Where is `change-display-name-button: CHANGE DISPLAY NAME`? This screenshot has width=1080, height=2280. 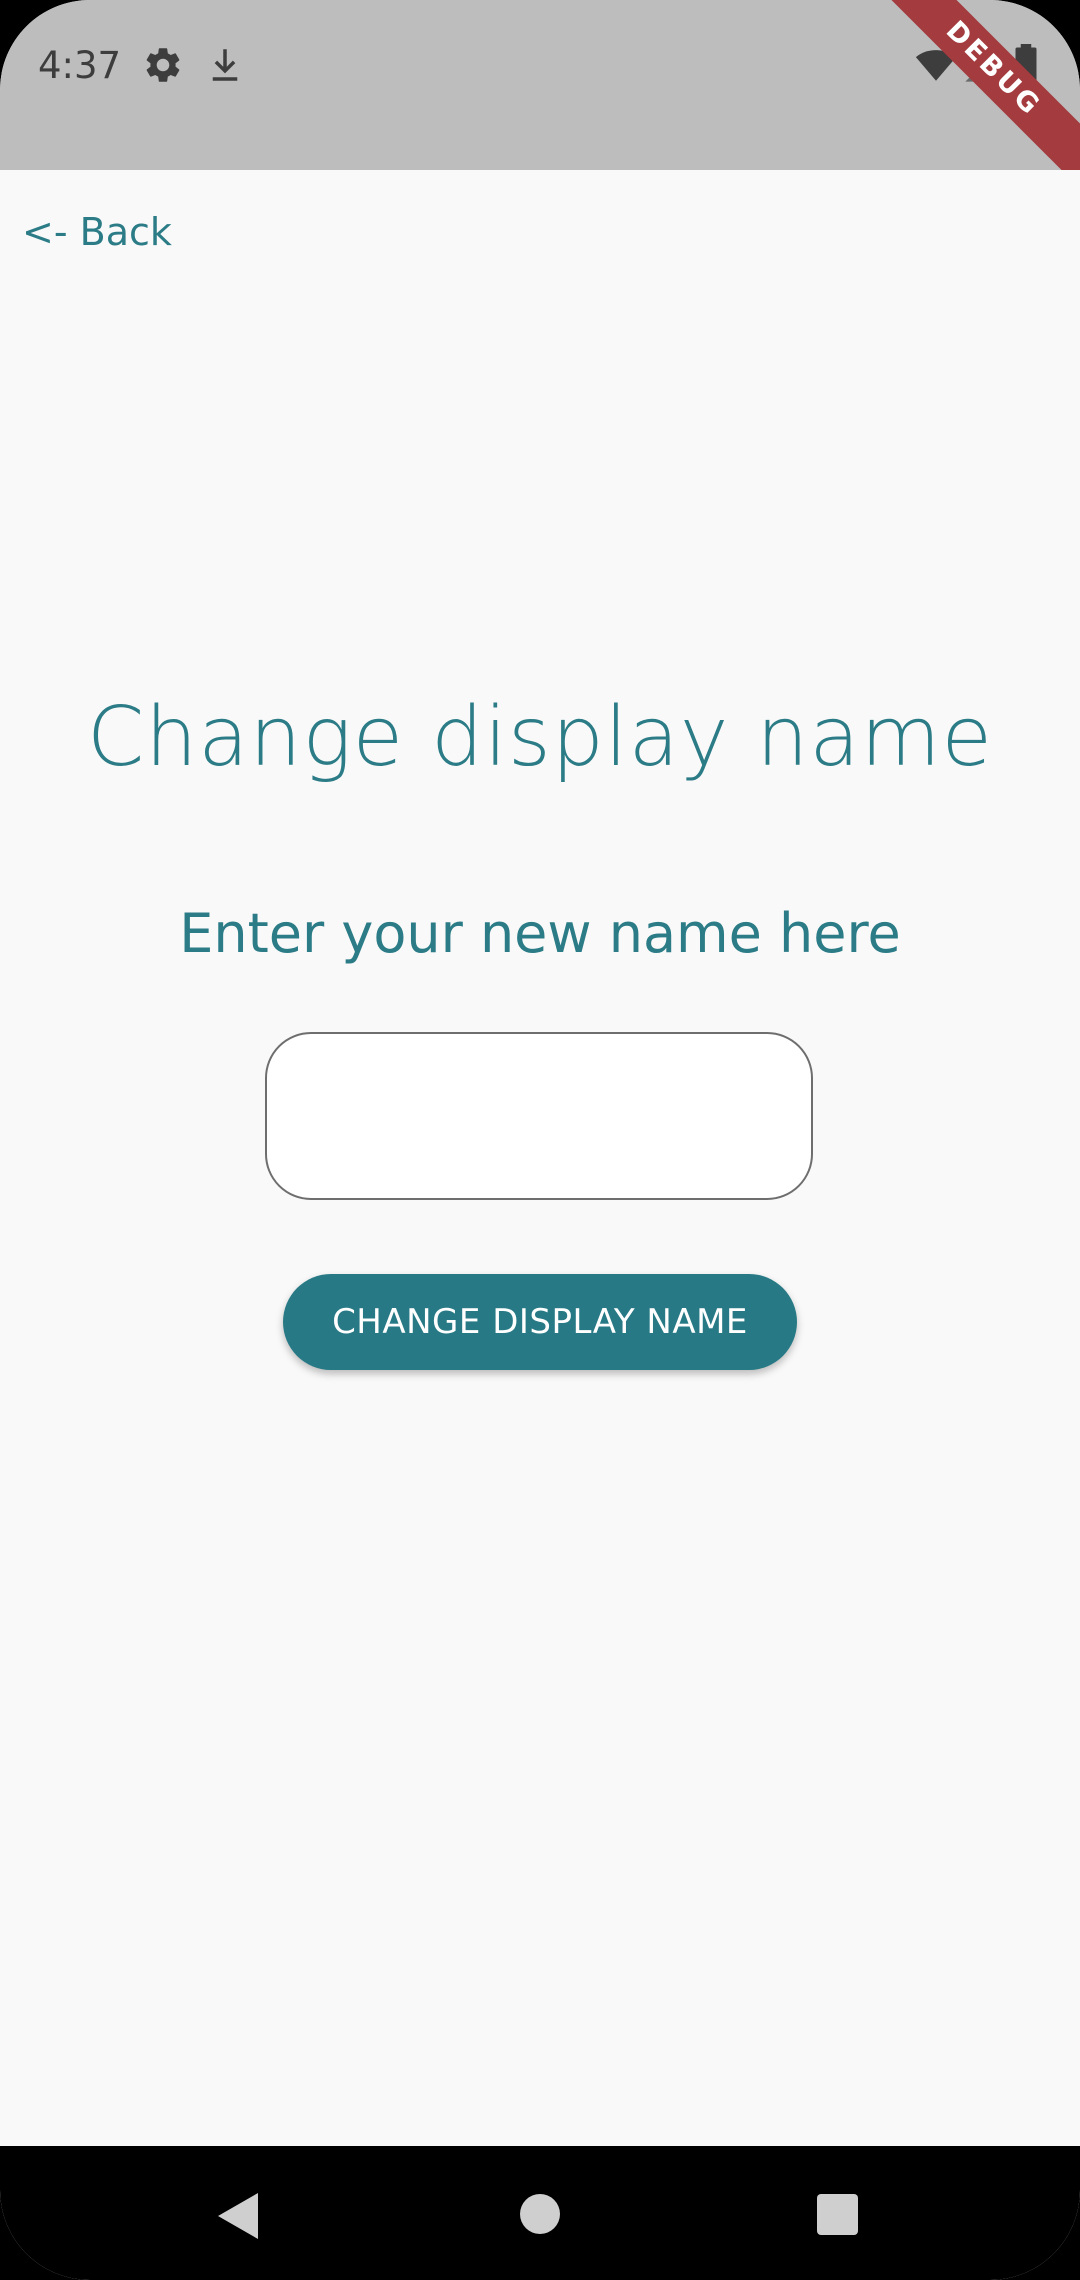
change-display-name-button: CHANGE DISPLAY NAME is located at coordinates (540, 1322).